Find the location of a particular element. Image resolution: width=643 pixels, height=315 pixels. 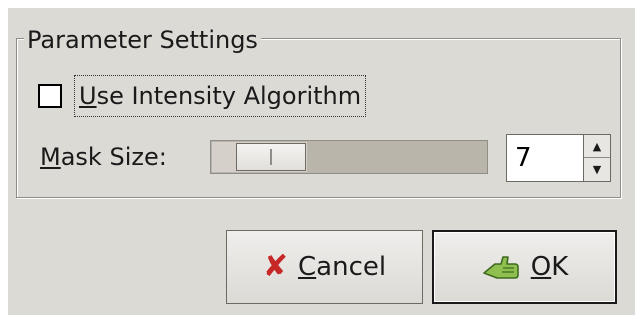

mask-size-spinbox: 7 ▲ ▼ is located at coordinates (558, 158).